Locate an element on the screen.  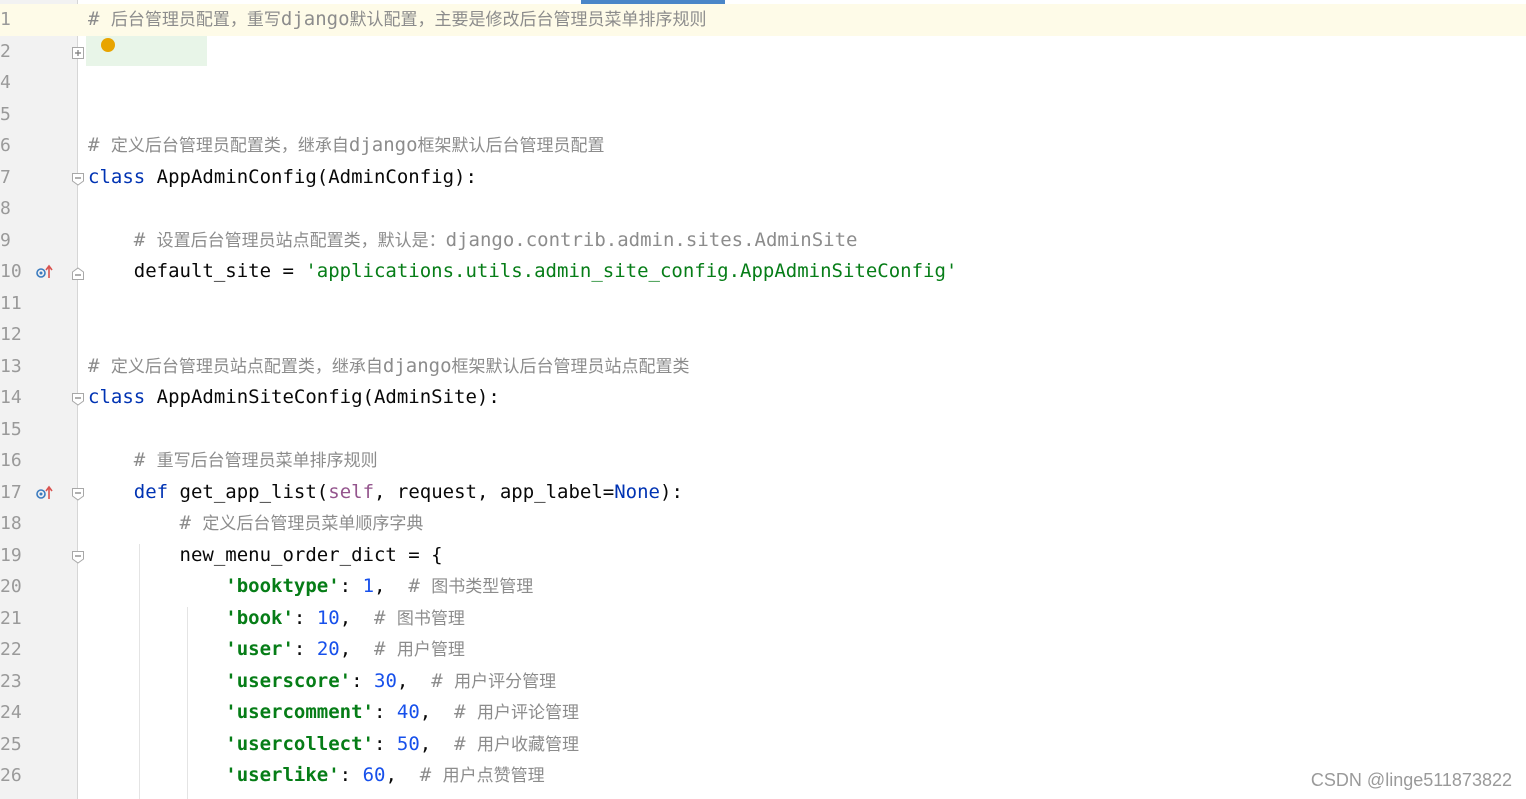
code-line: 19 new_menu_order_dict = { is located at coordinates (763, 556).